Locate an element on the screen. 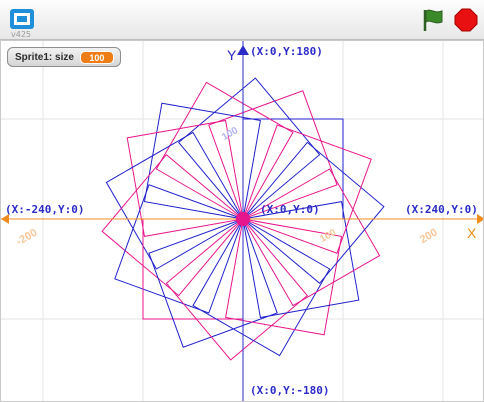 This screenshot has height=402, width=484. coord-bottom: (X:0,Y:-180) is located at coordinates (289, 390).